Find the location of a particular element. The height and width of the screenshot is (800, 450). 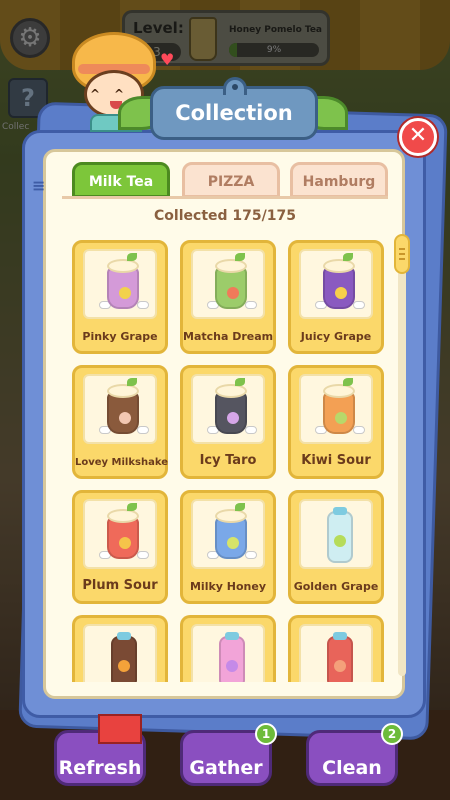

collection-item-card: Milky Honey is located at coordinates (228, 547).